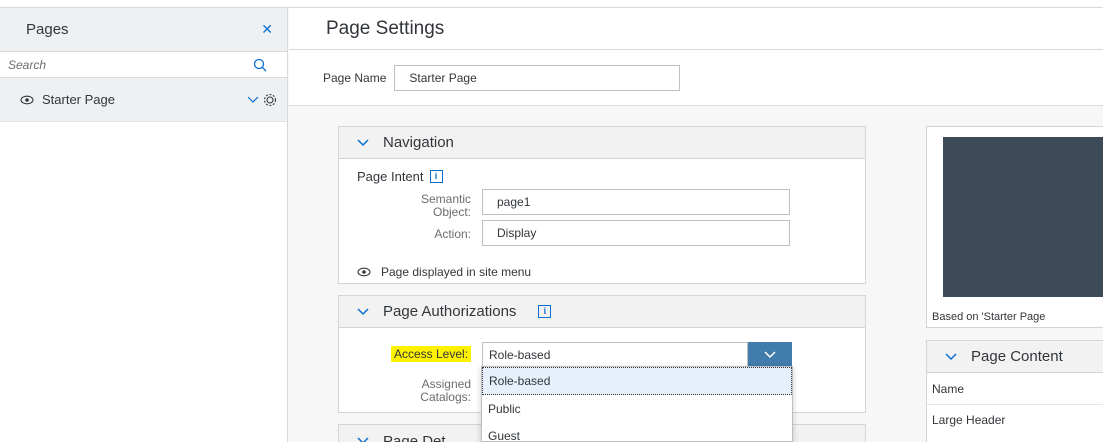  I want to click on table-row: Large Header, so click(1015, 420).